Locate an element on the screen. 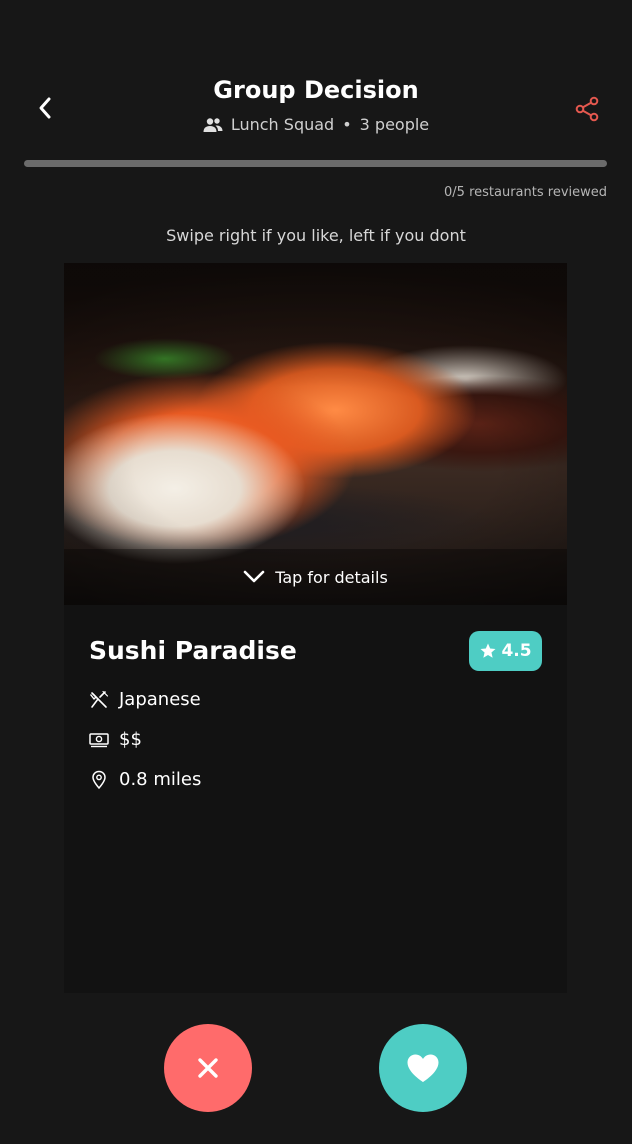 This screenshot has width=632, height=1144. heart-icon is located at coordinates (423, 1068).